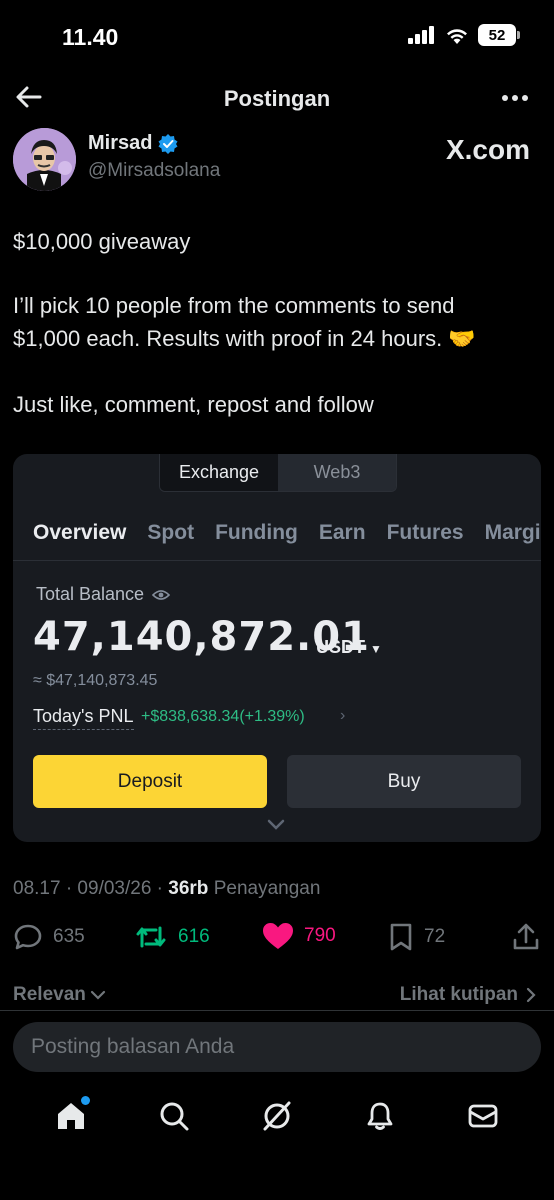 The image size is (554, 1200). What do you see at coordinates (193, 404) in the screenshot?
I see `post-line-3: Just like, comment, repost and follow` at bounding box center [193, 404].